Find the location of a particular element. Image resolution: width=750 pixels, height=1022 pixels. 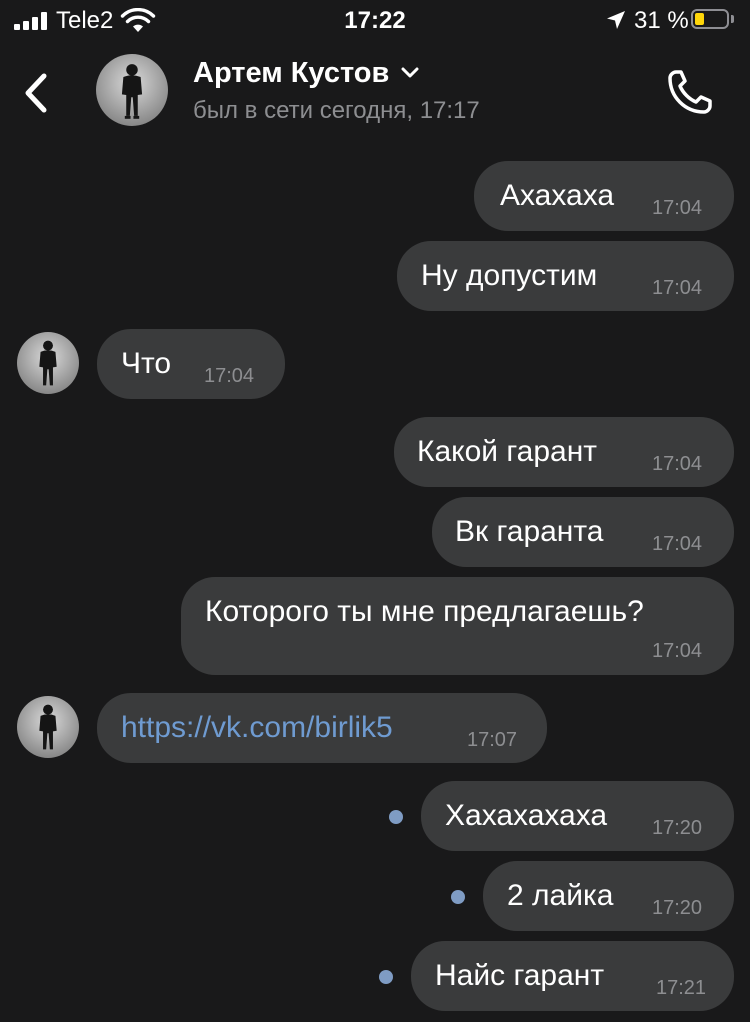

outgoing-message-bubble: Найс гарант 17:21 is located at coordinates (572, 976).